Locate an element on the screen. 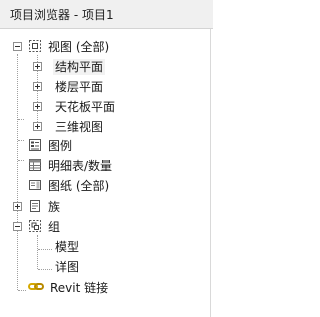 The image size is (320, 317). tree-item-revit-links: Revit 链接 is located at coordinates (102, 288).